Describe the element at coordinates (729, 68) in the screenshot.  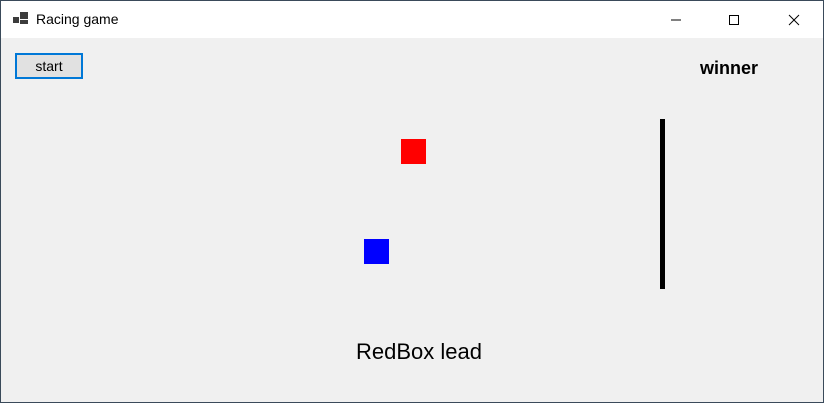
I see `winner-label: winner` at that location.